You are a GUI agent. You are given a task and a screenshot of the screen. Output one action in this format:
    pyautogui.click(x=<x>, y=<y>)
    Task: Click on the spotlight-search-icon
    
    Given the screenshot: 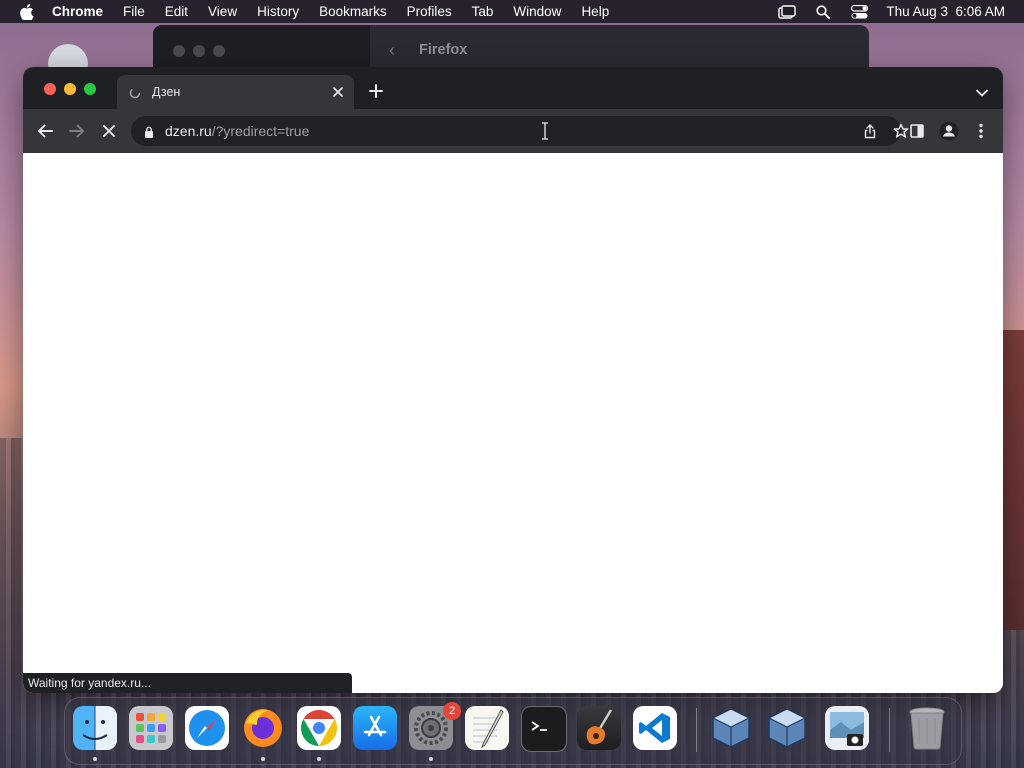 What is the action you would take?
    pyautogui.click(x=823, y=11)
    